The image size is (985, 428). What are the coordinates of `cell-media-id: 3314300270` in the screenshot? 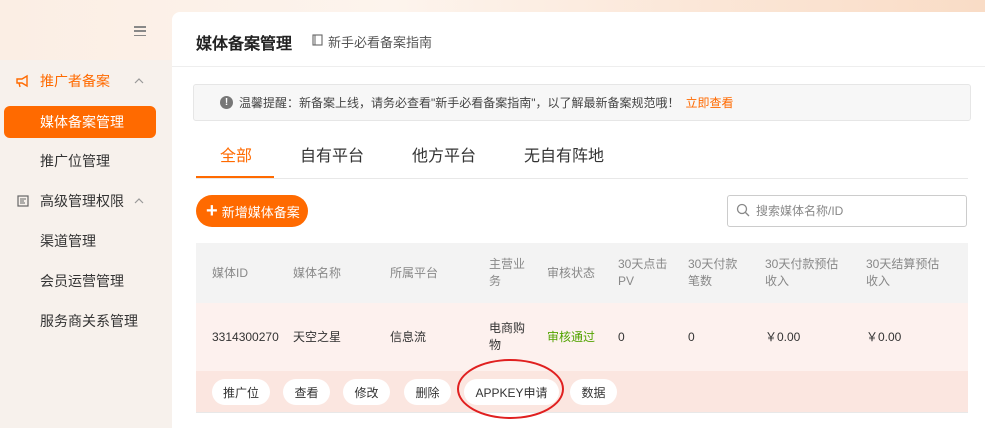 It's located at (245, 336).